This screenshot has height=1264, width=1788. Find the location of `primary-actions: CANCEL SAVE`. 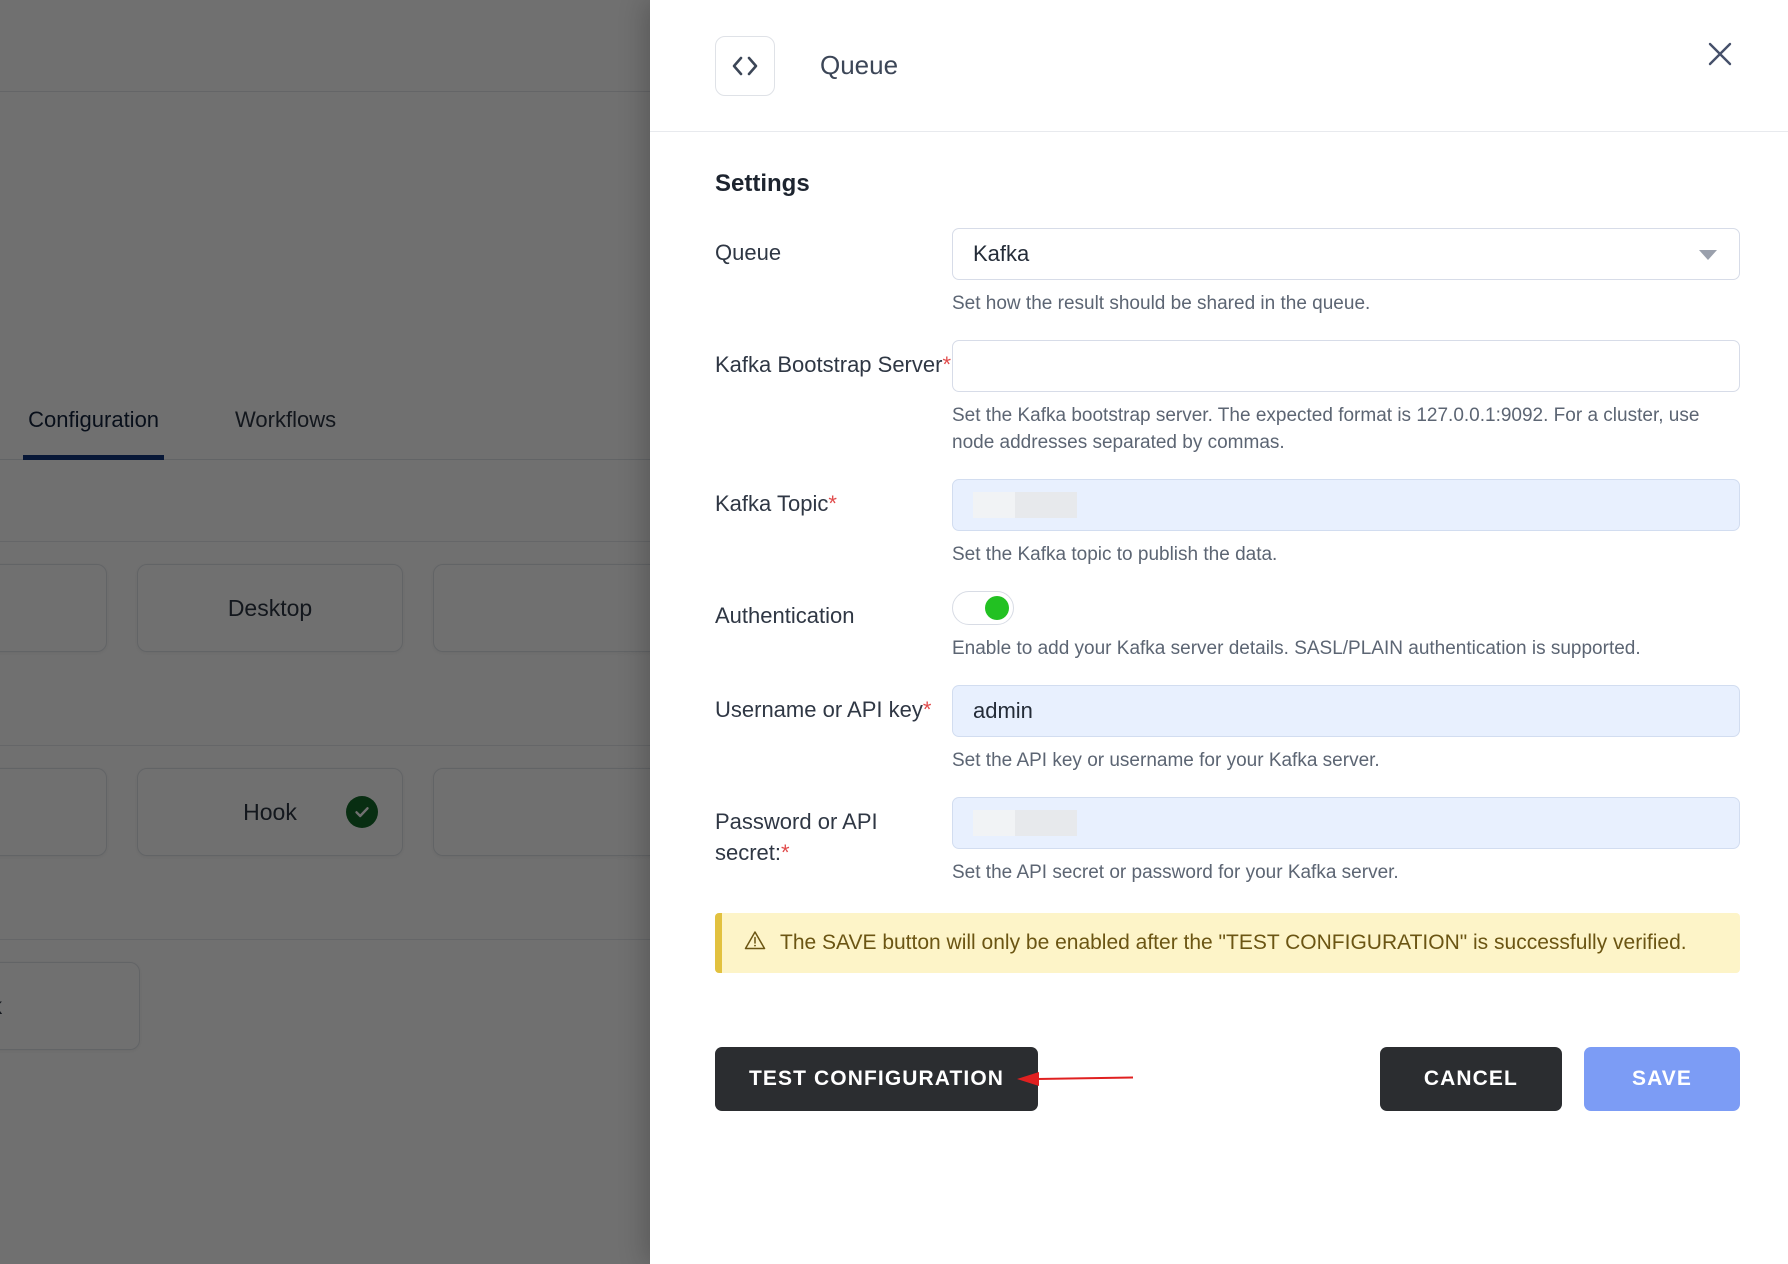

primary-actions: CANCEL SAVE is located at coordinates (1559, 1078).